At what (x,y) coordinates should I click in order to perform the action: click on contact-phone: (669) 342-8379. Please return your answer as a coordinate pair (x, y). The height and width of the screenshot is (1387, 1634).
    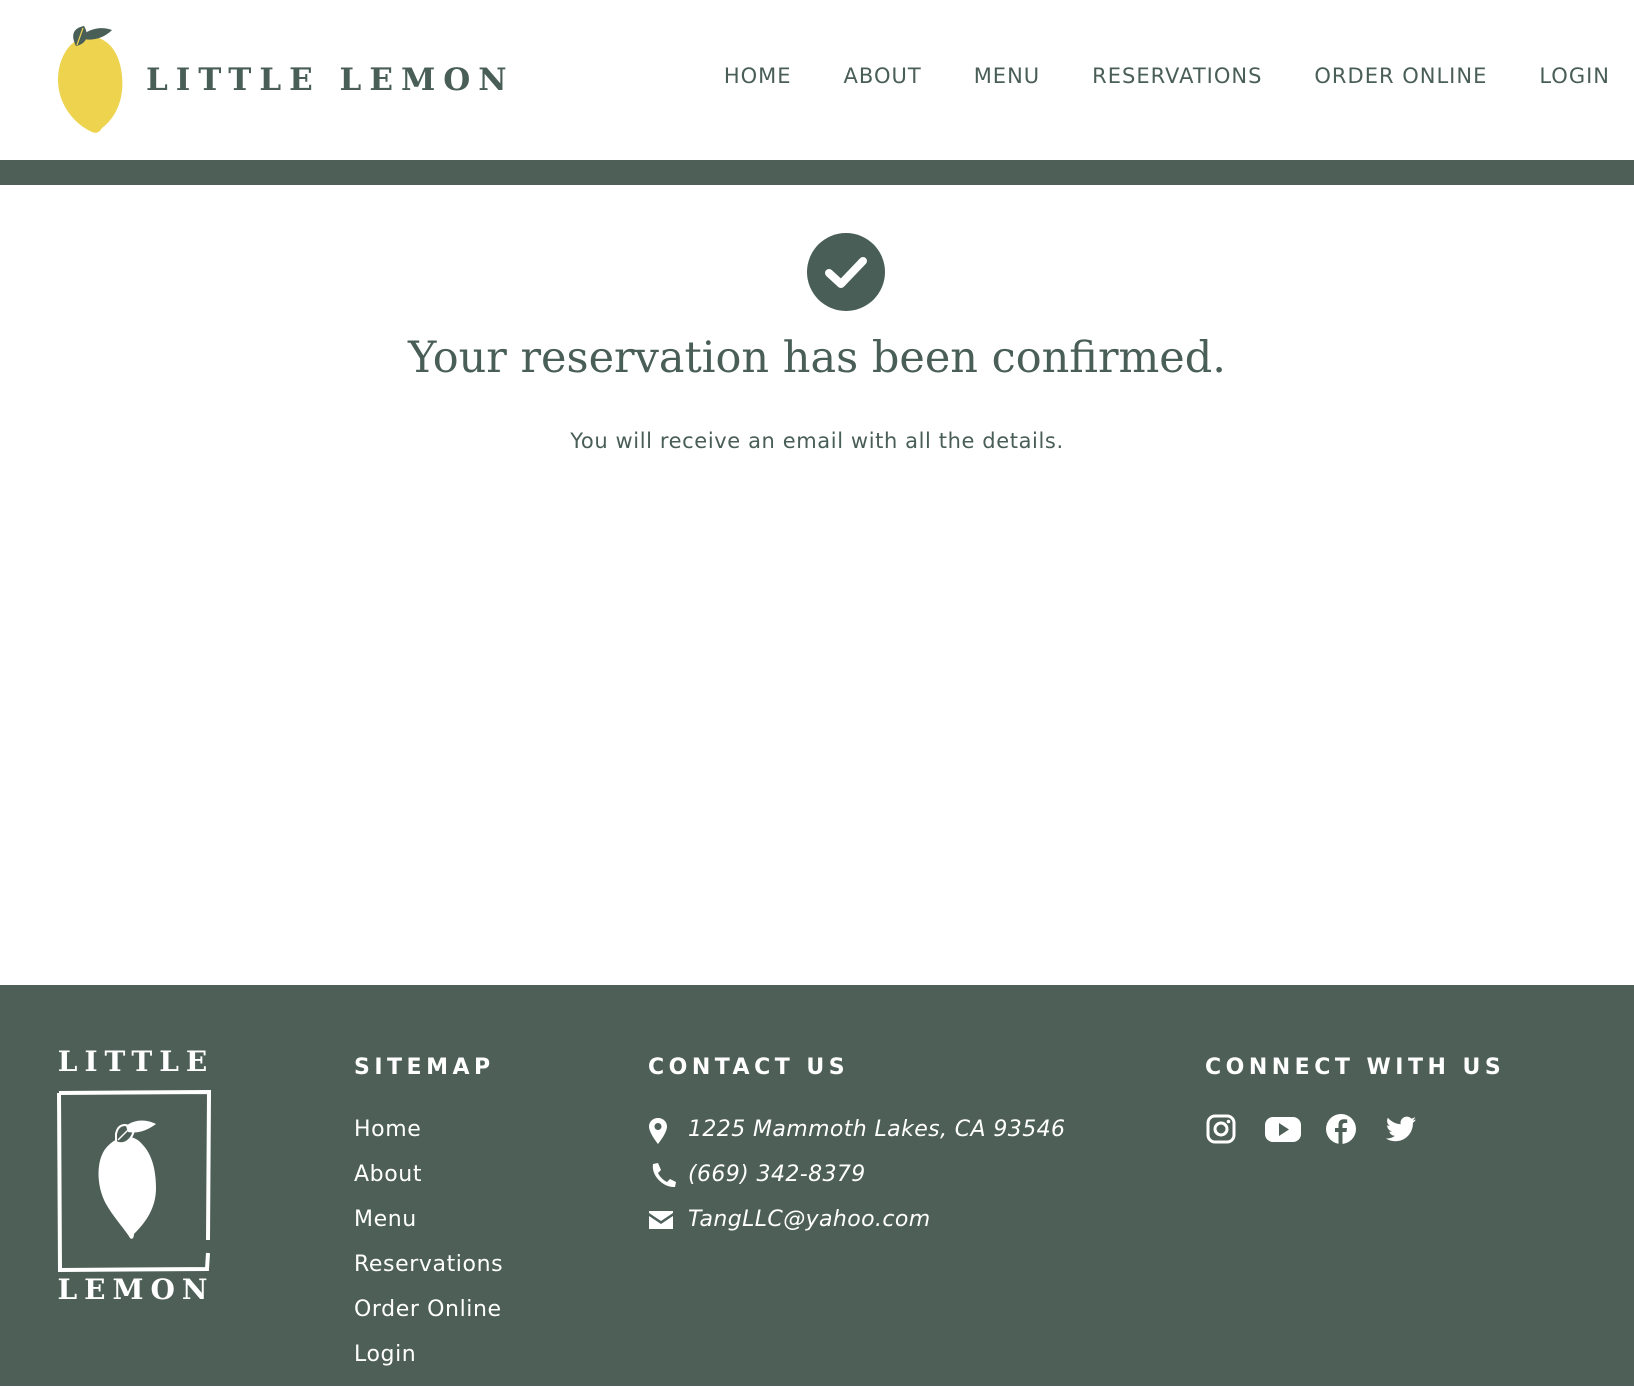
    Looking at the image, I should click on (856, 1184).